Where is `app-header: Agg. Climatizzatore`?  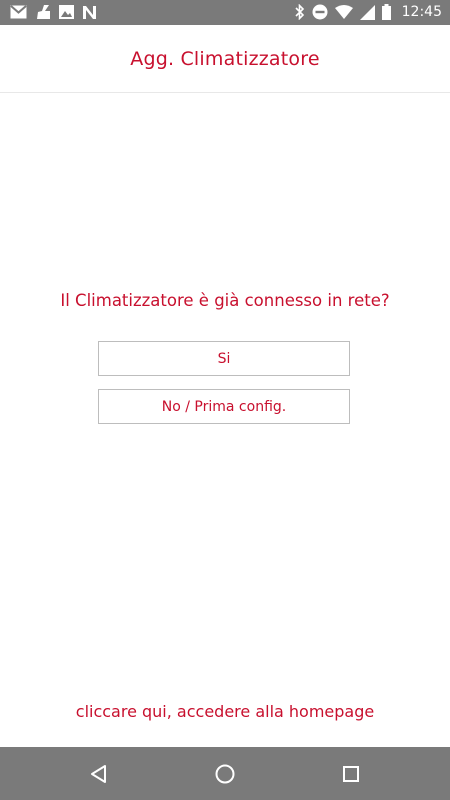 app-header: Agg. Climatizzatore is located at coordinates (225, 59).